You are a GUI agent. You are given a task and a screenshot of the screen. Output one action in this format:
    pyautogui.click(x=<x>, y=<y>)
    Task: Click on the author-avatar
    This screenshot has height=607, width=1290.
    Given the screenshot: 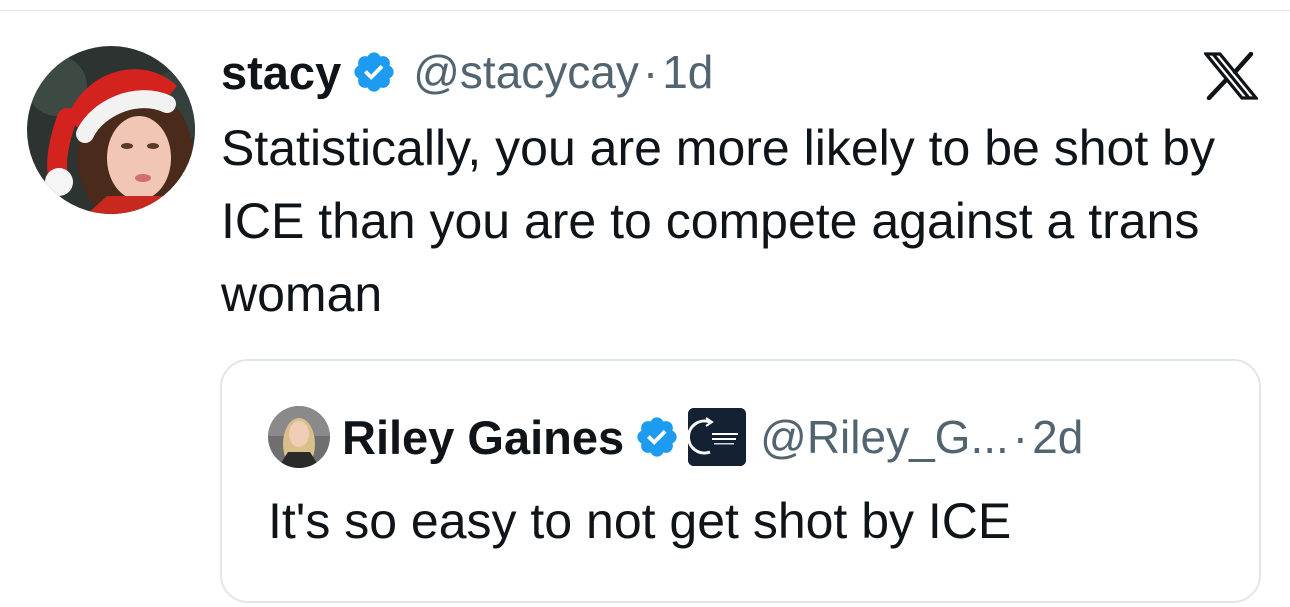 What is the action you would take?
    pyautogui.click(x=111, y=130)
    